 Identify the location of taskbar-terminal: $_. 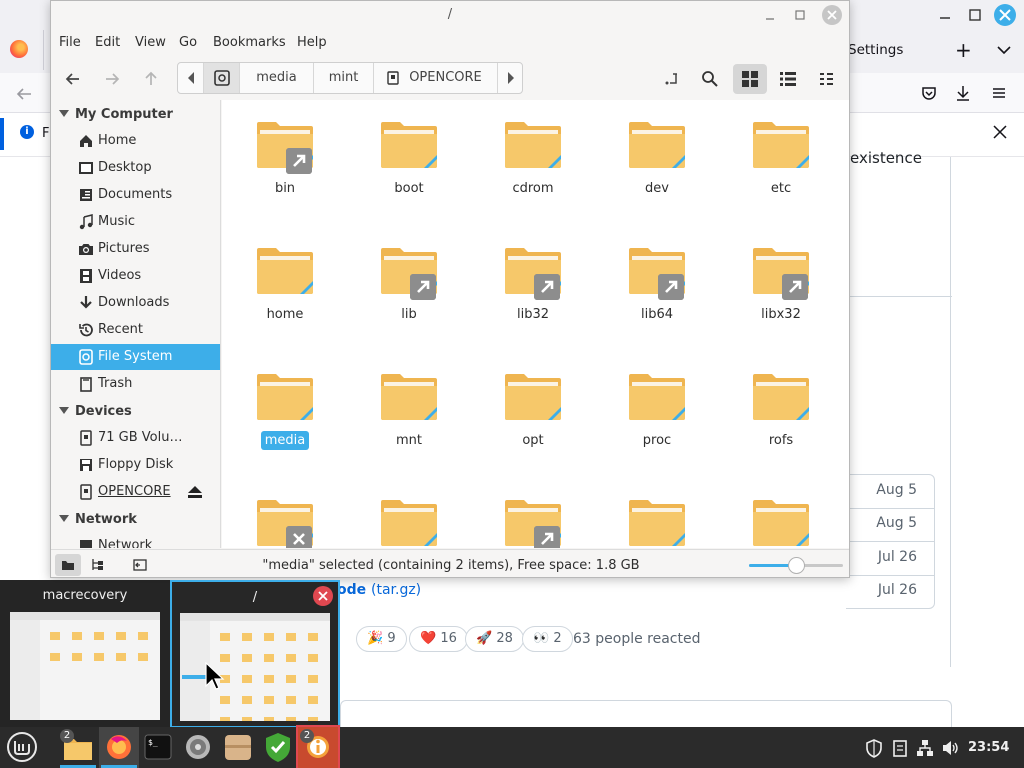
(158, 747).